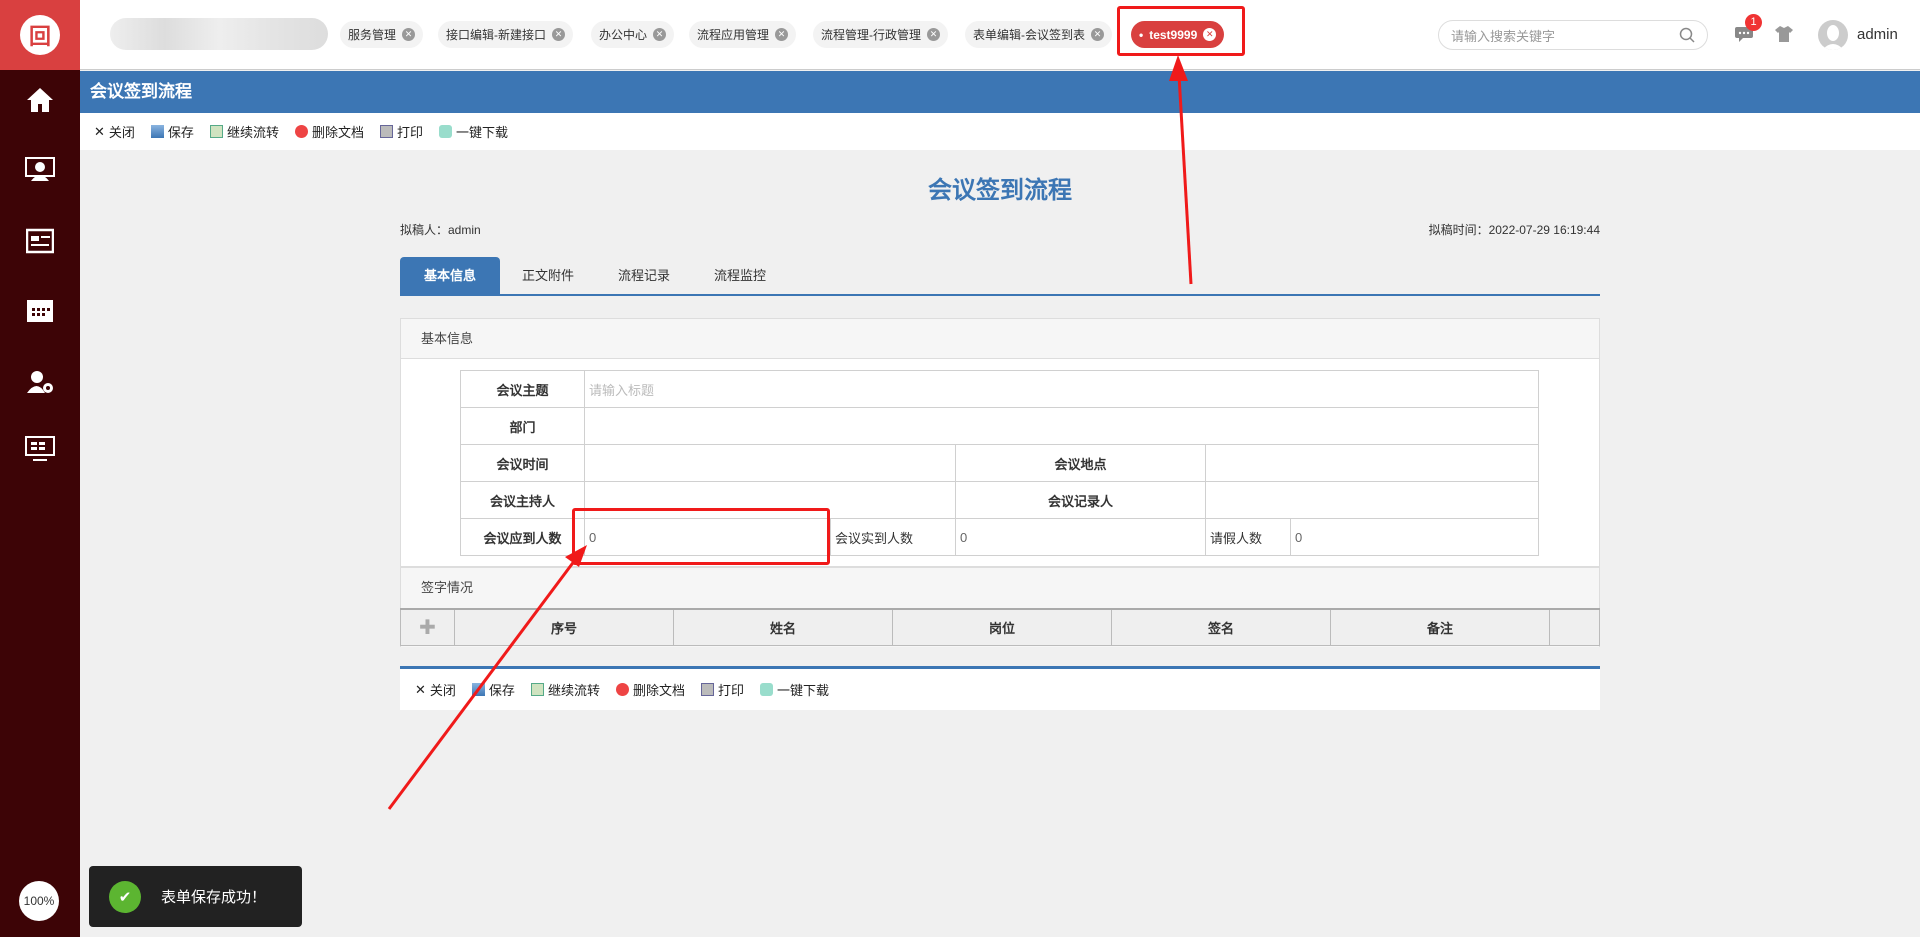 The image size is (1920, 937). Describe the element at coordinates (522, 537) in the screenshot. I see `label: 会议应到人数` at that location.